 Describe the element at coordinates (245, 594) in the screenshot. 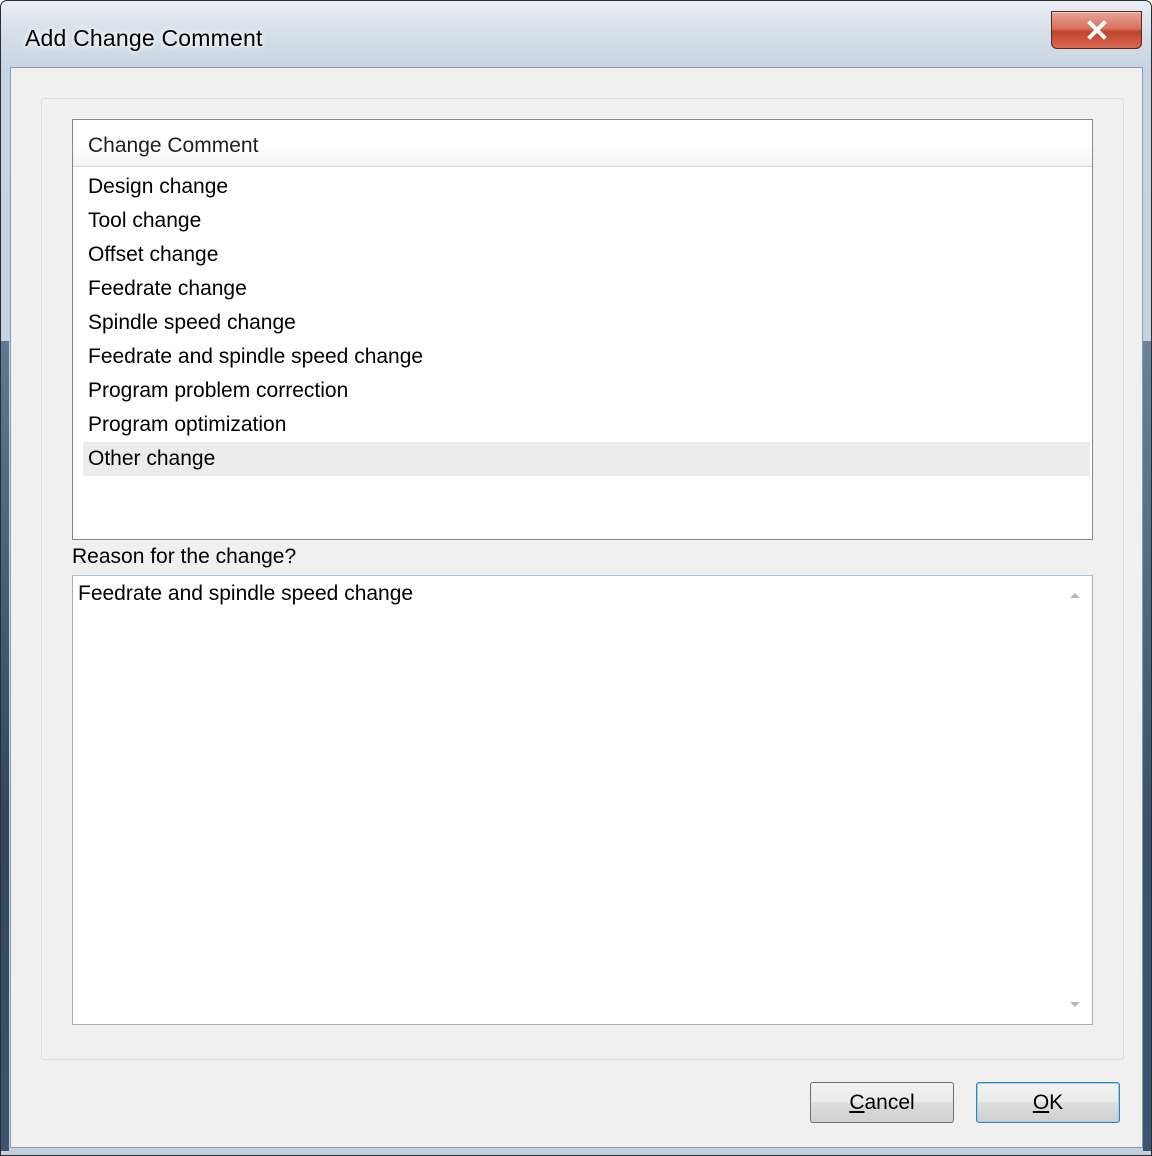

I see `reason-text: Feedrate and spindle speed change` at that location.